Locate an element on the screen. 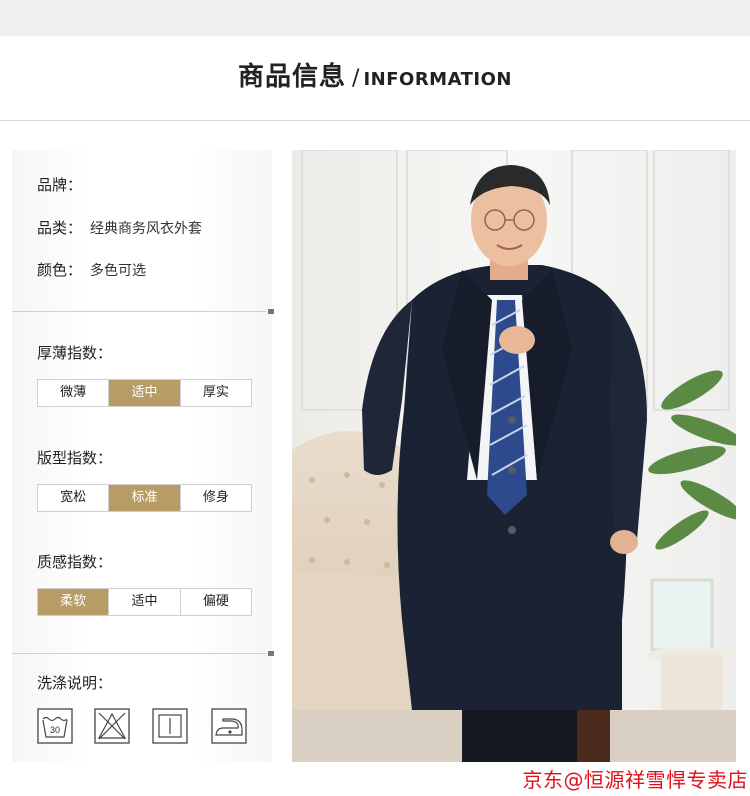 Image resolution: width=750 pixels, height=796 pixels. fit-option-standard: 标准 is located at coordinates (145, 498).